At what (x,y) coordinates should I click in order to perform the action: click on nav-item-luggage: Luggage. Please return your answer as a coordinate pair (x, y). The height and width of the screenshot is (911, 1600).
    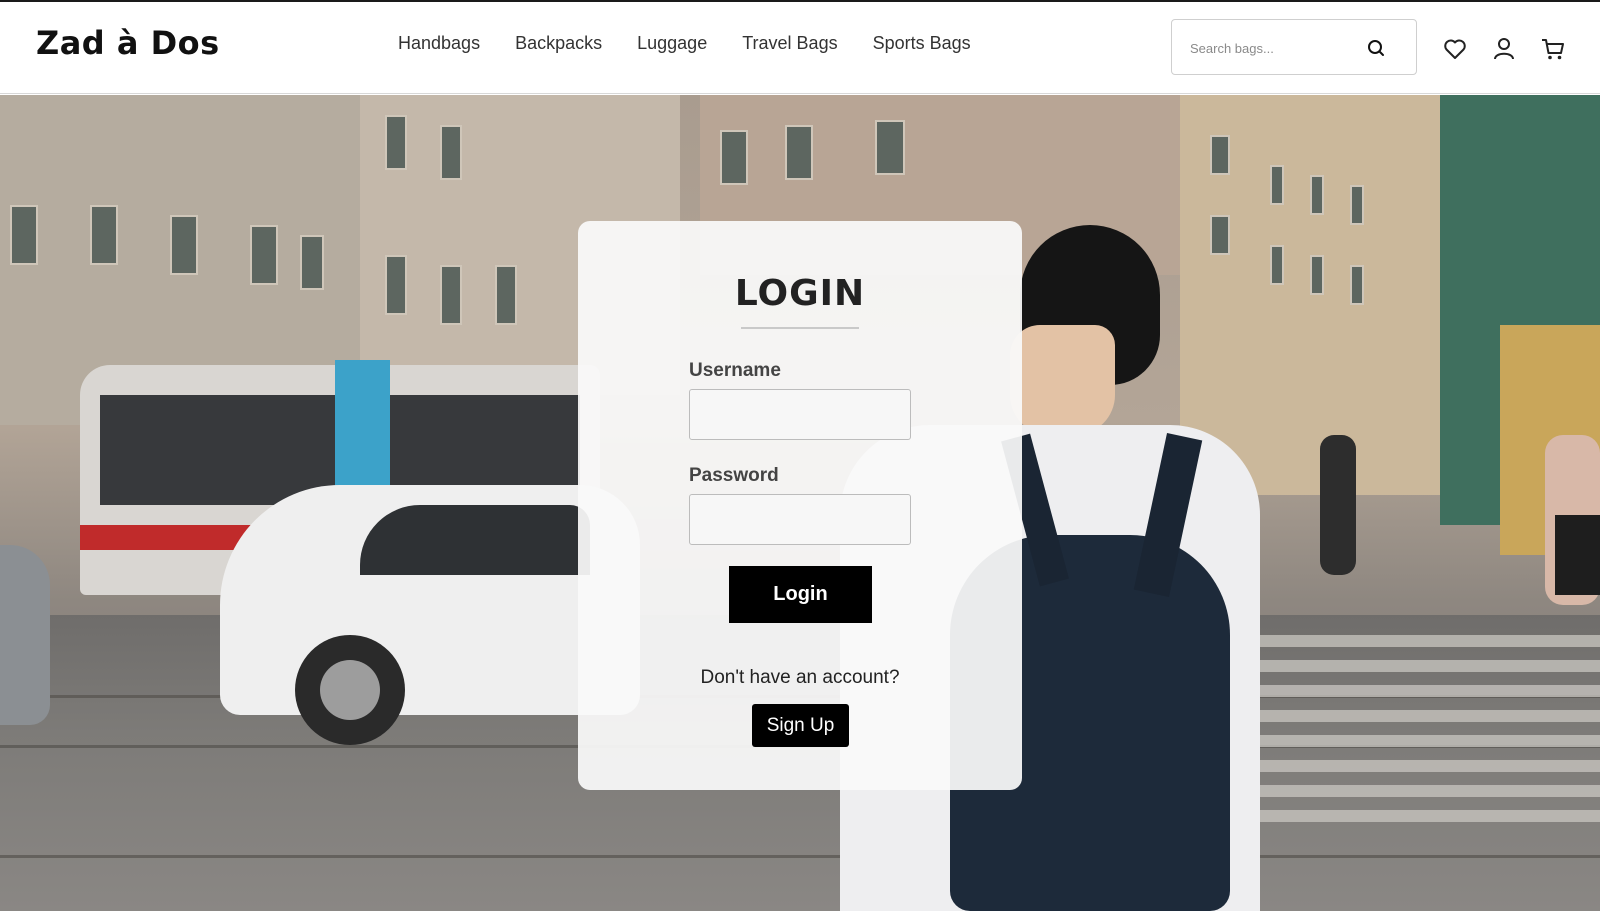
    Looking at the image, I should click on (672, 43).